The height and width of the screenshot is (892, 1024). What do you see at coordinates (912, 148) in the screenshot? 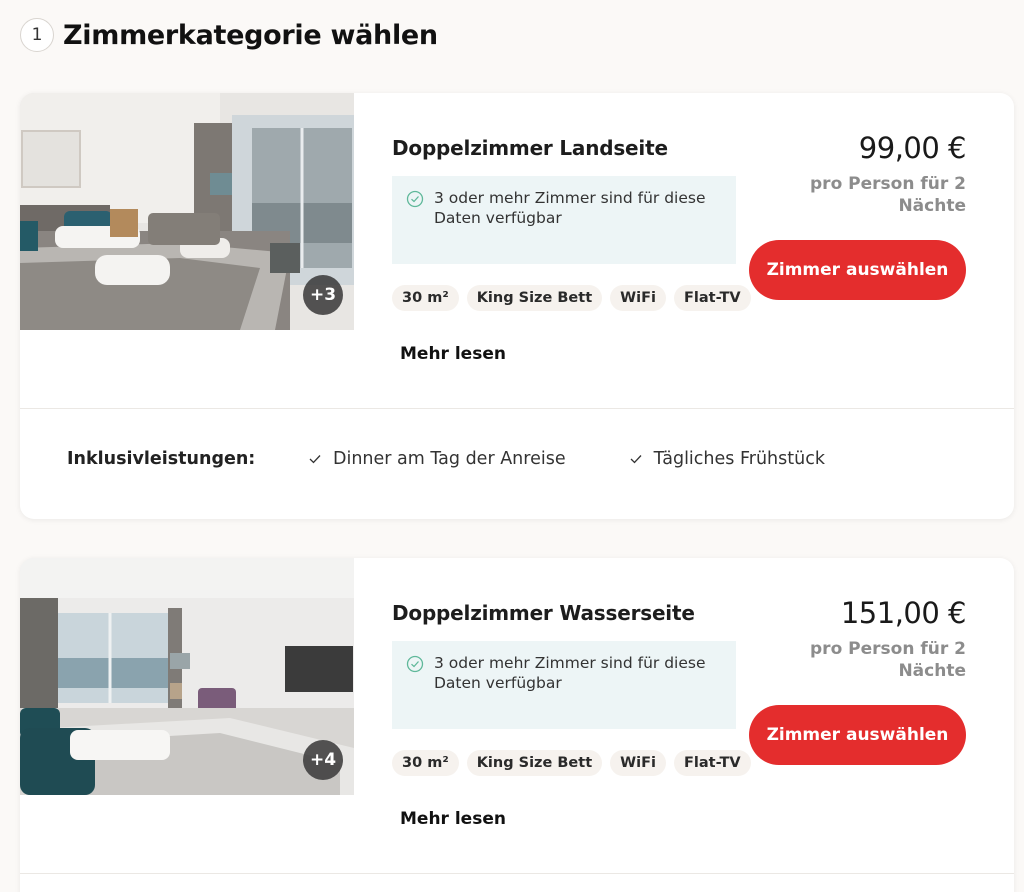
I see `room-price: 99,00 €` at bounding box center [912, 148].